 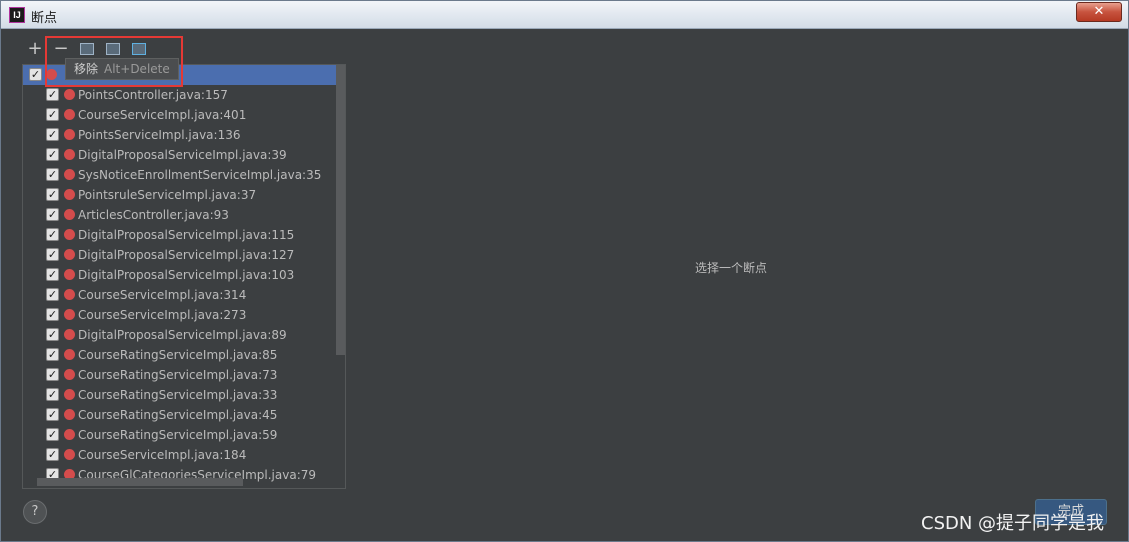 I want to click on breakpoint-row: ✓ DigitalProposalServiceImpl.java:39, so click(x=184, y=155).